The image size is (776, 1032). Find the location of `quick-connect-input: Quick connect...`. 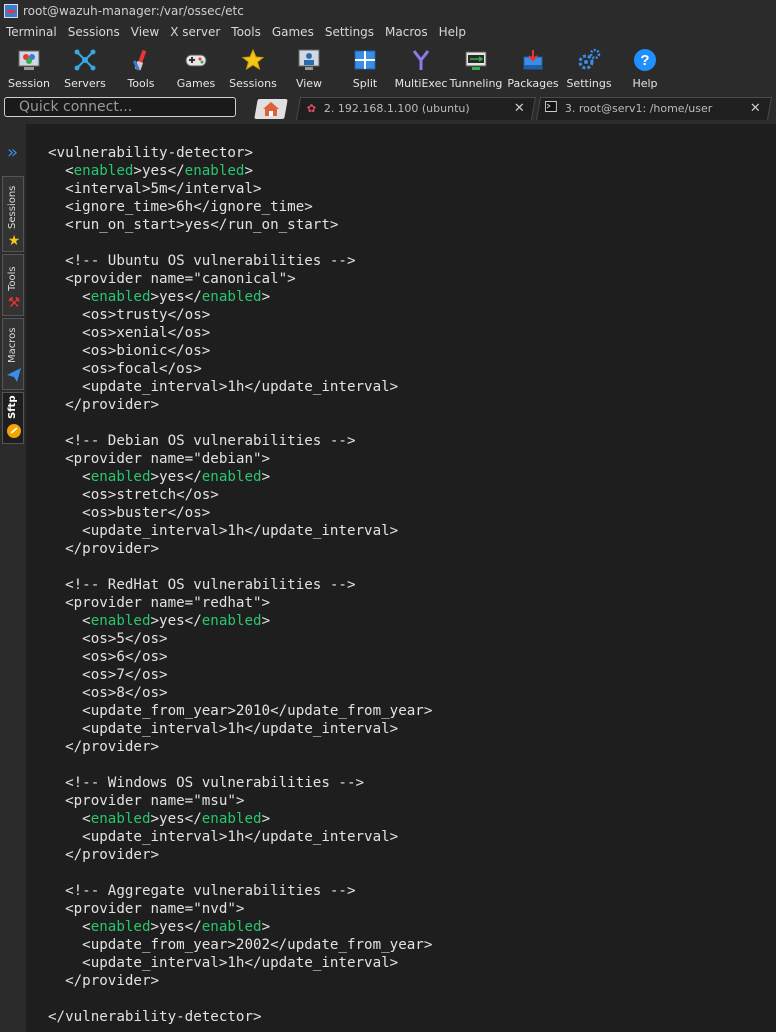

quick-connect-input: Quick connect... is located at coordinates (120, 107).